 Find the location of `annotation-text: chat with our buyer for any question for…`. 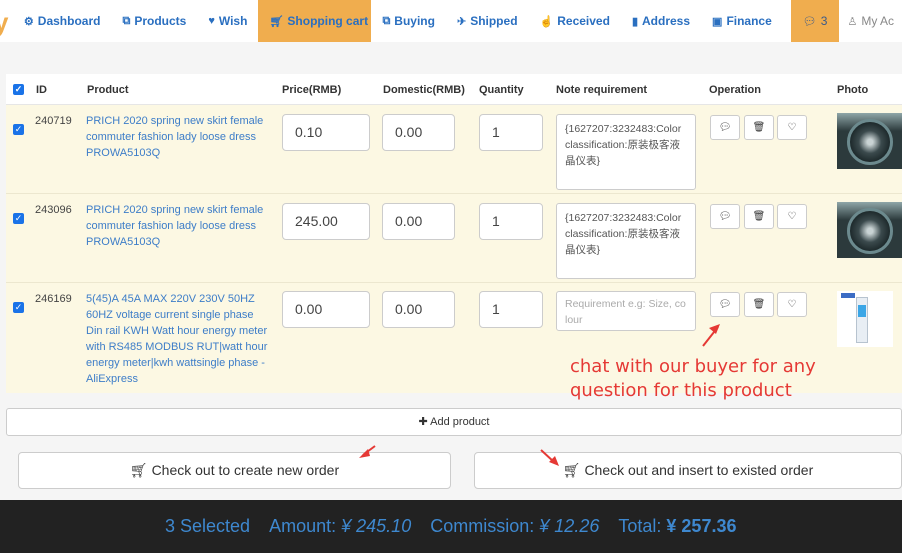

annotation-text: chat with our buyer for any question for… is located at coordinates (693, 379).